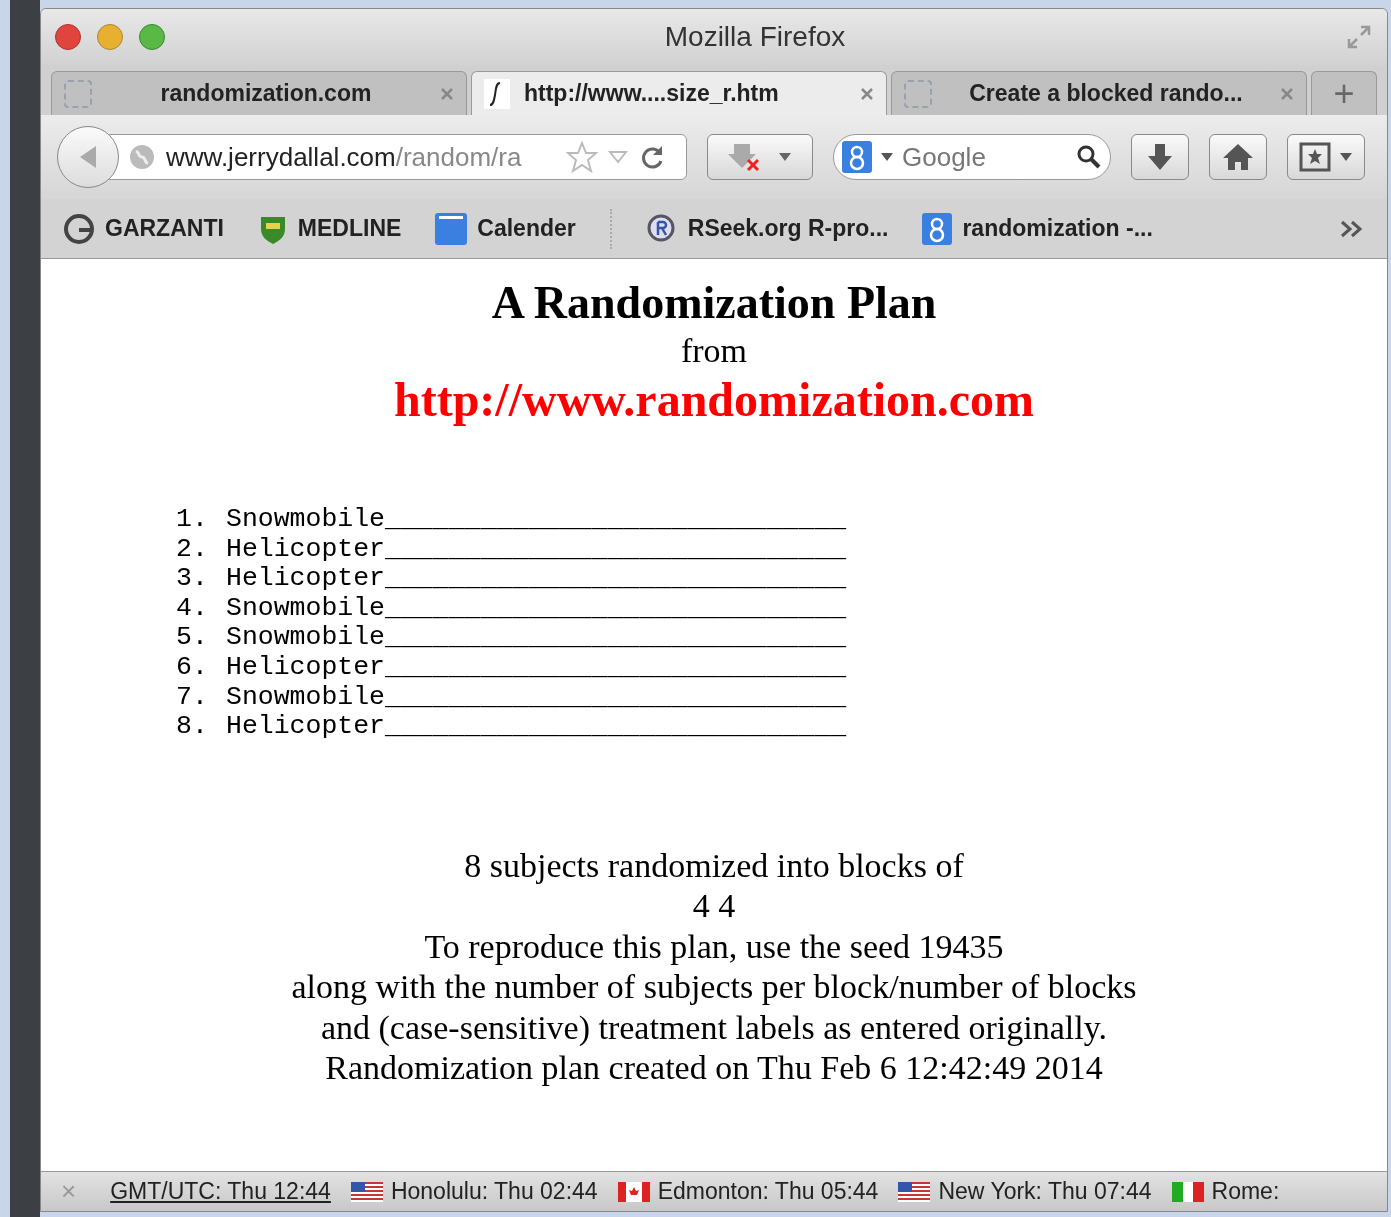 This screenshot has height=1217, width=1391. What do you see at coordinates (497, 93) in the screenshot?
I see `script-icon` at bounding box center [497, 93].